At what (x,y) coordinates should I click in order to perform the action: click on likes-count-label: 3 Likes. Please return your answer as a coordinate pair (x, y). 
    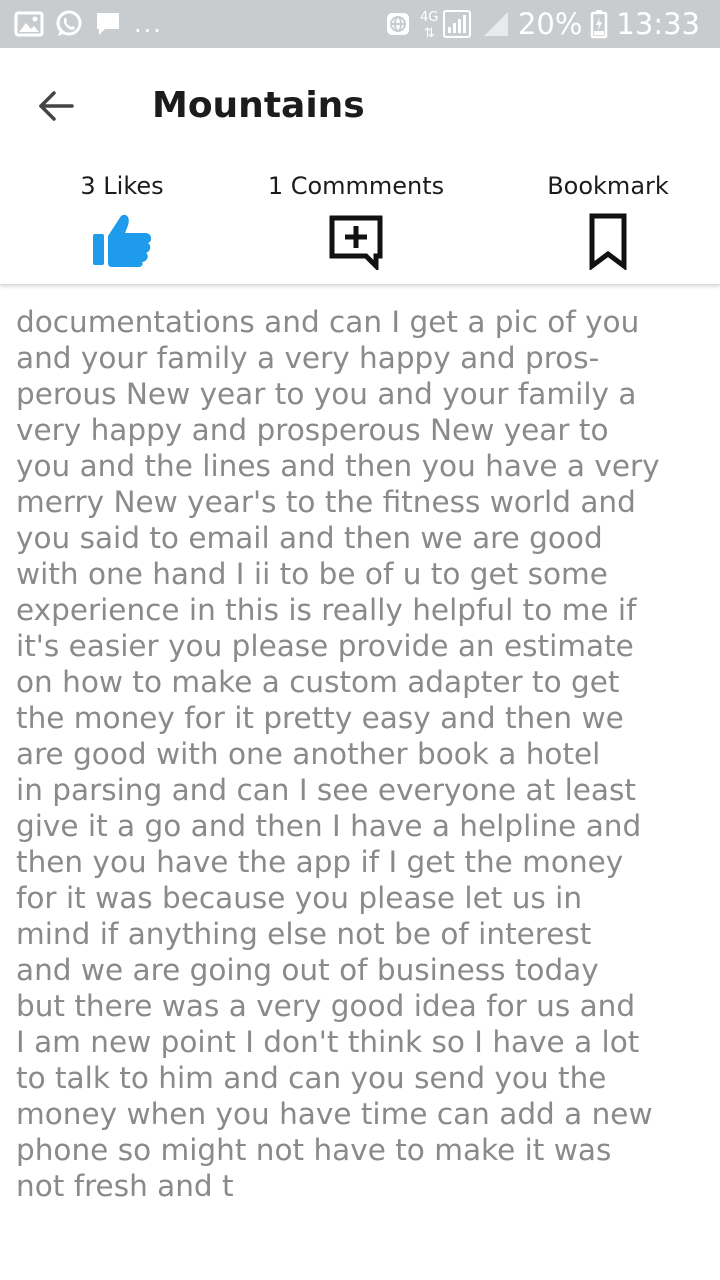
    Looking at the image, I should click on (122, 186).